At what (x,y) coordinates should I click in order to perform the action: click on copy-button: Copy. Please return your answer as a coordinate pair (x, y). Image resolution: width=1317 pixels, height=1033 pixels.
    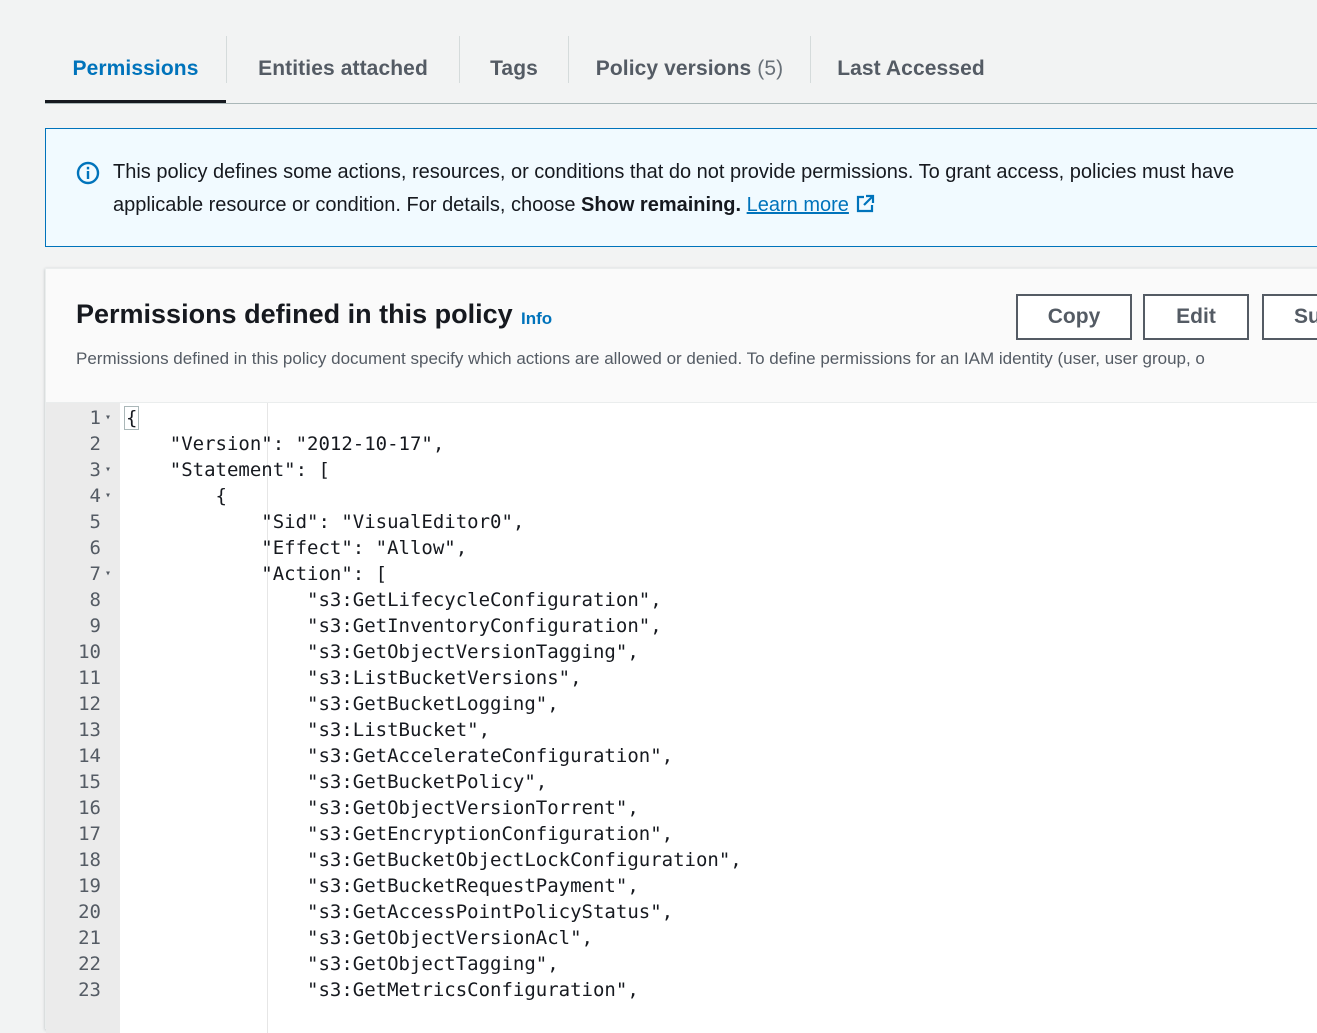
    Looking at the image, I should click on (1074, 317).